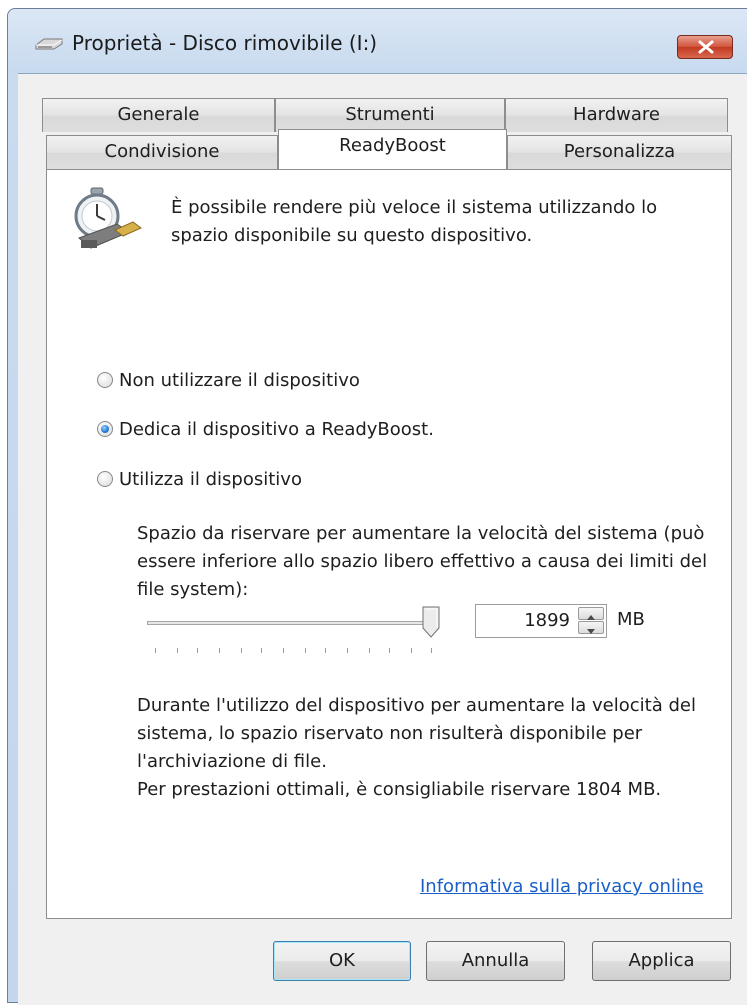 The height and width of the screenshot is (1005, 747). Describe the element at coordinates (495, 961) in the screenshot. I see `cancel-button: Annulla` at that location.